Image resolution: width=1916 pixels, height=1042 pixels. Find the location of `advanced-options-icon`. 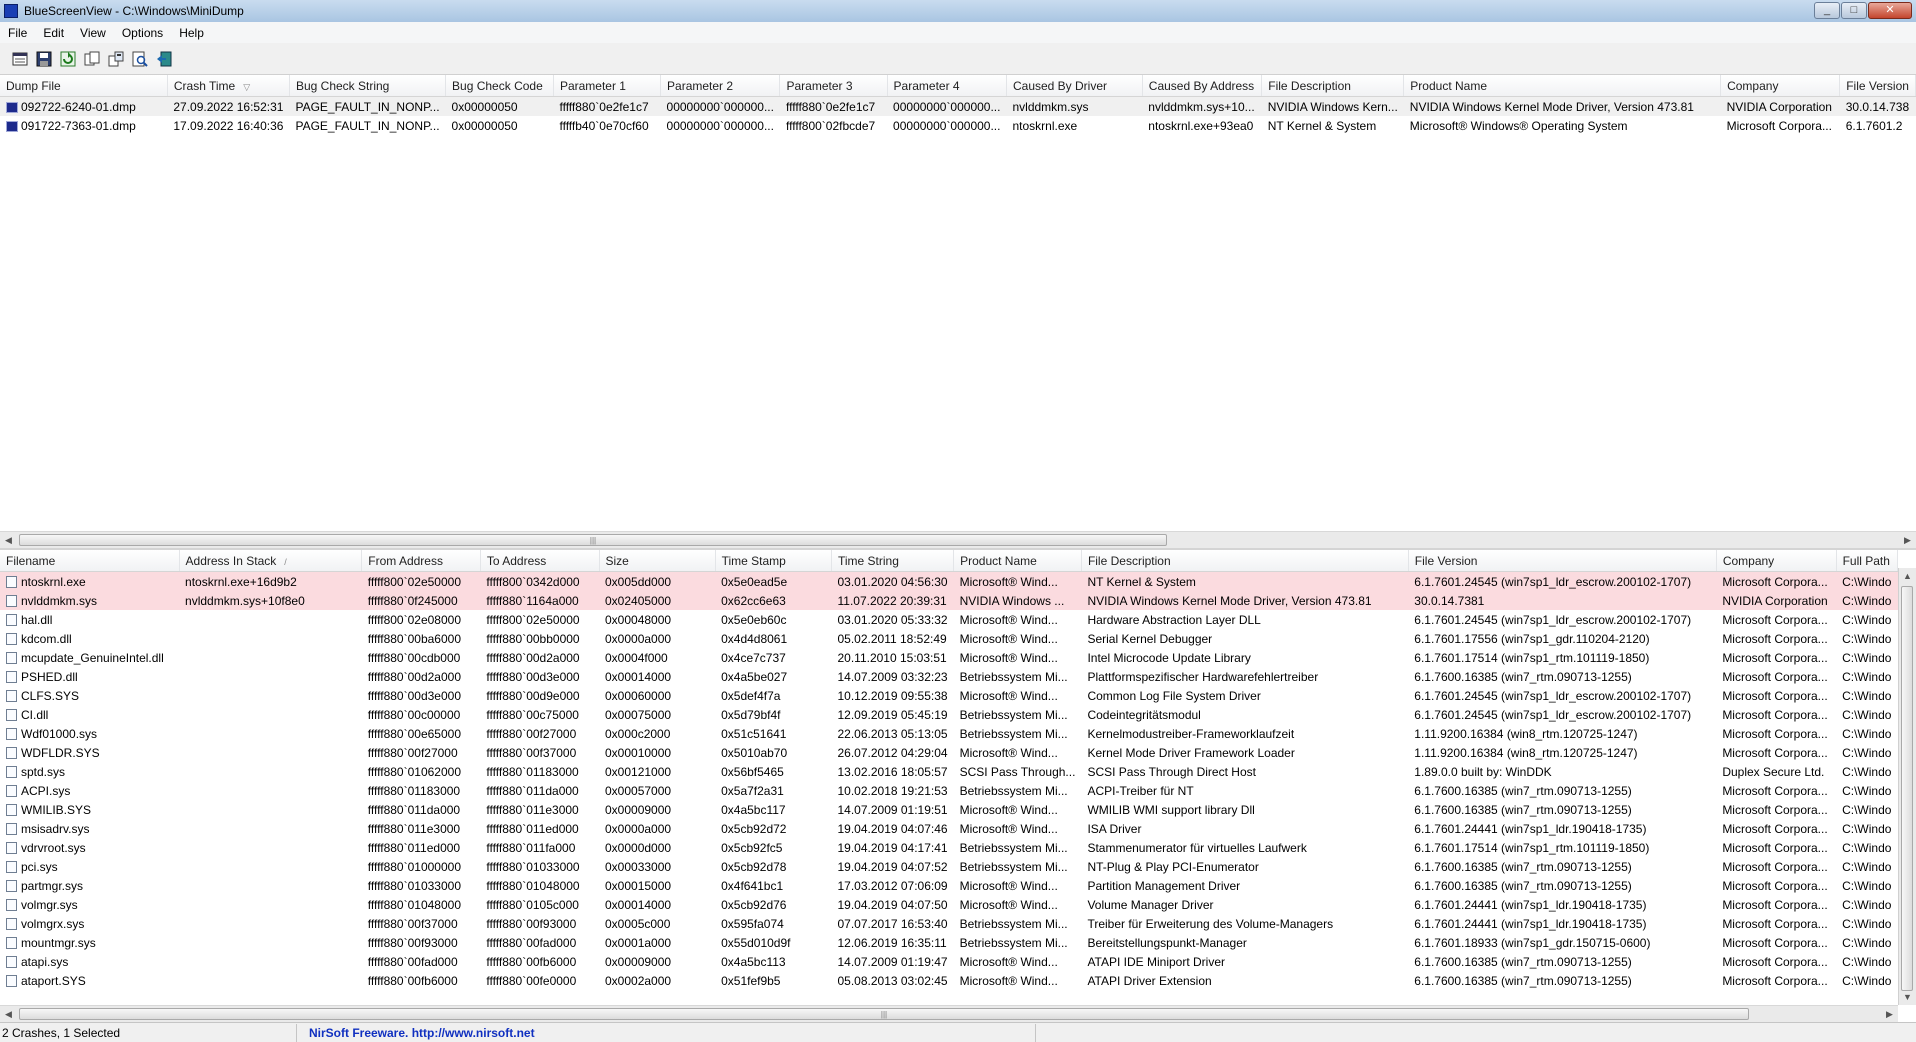

advanced-options-icon is located at coordinates (116, 58).